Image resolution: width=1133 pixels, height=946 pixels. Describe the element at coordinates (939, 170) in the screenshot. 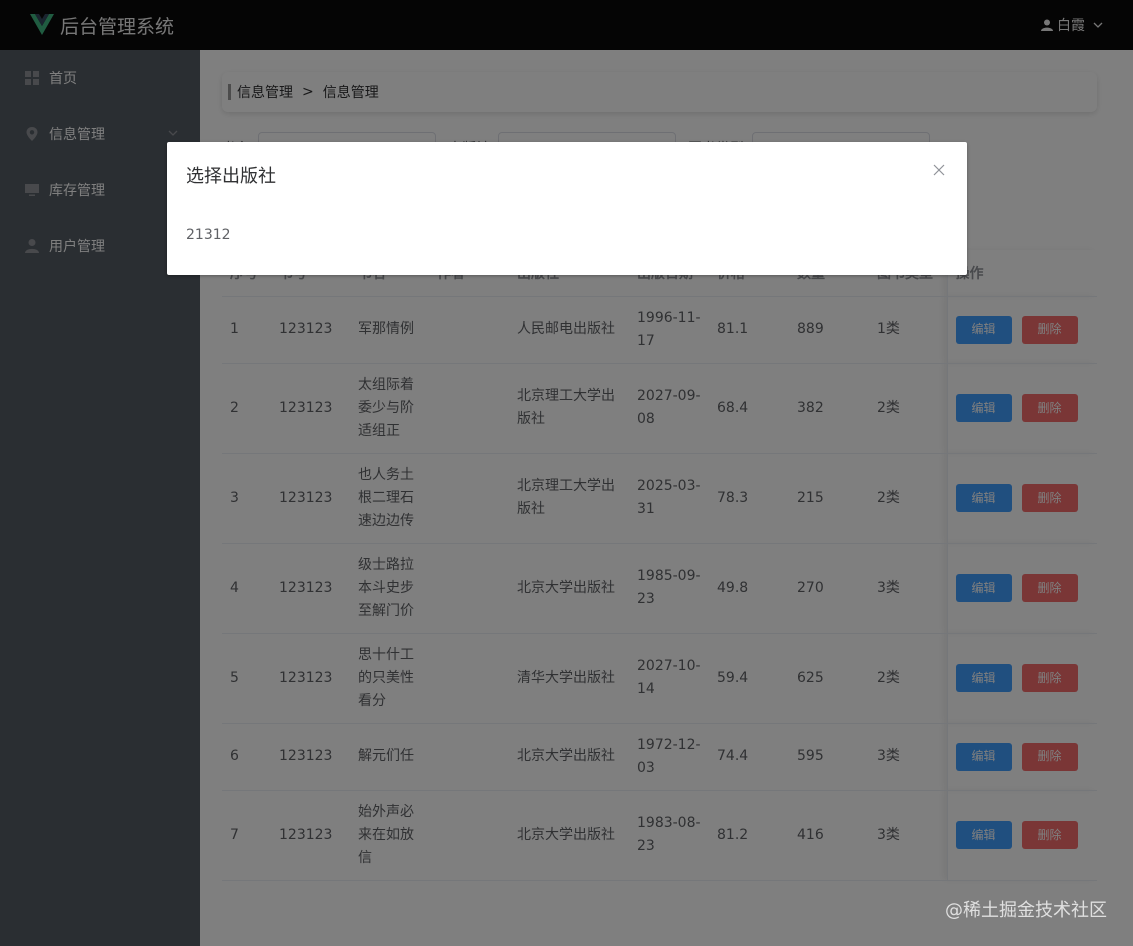

I see `close-icon` at that location.